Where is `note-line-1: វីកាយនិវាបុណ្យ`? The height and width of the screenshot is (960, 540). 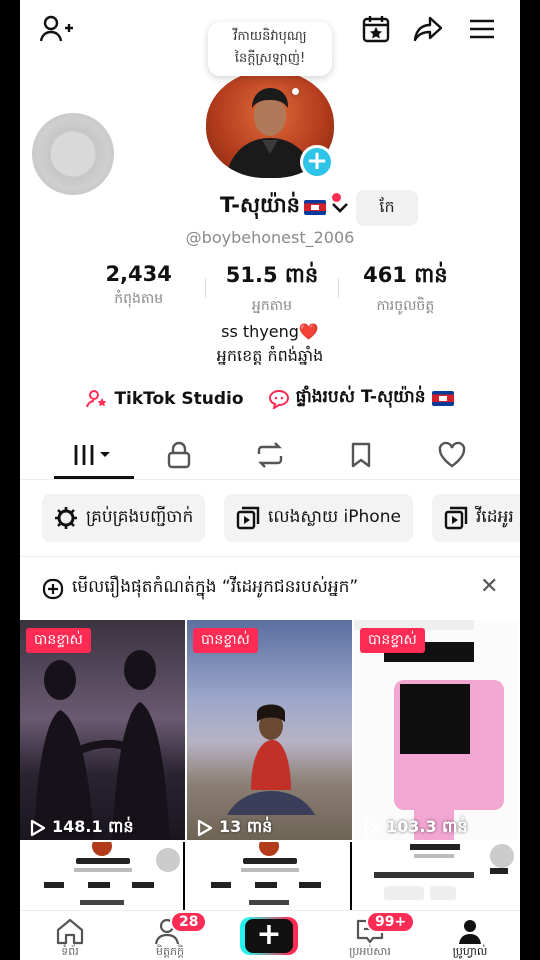
note-line-1: វីកាយនិវាបុណ្យ is located at coordinates (270, 36).